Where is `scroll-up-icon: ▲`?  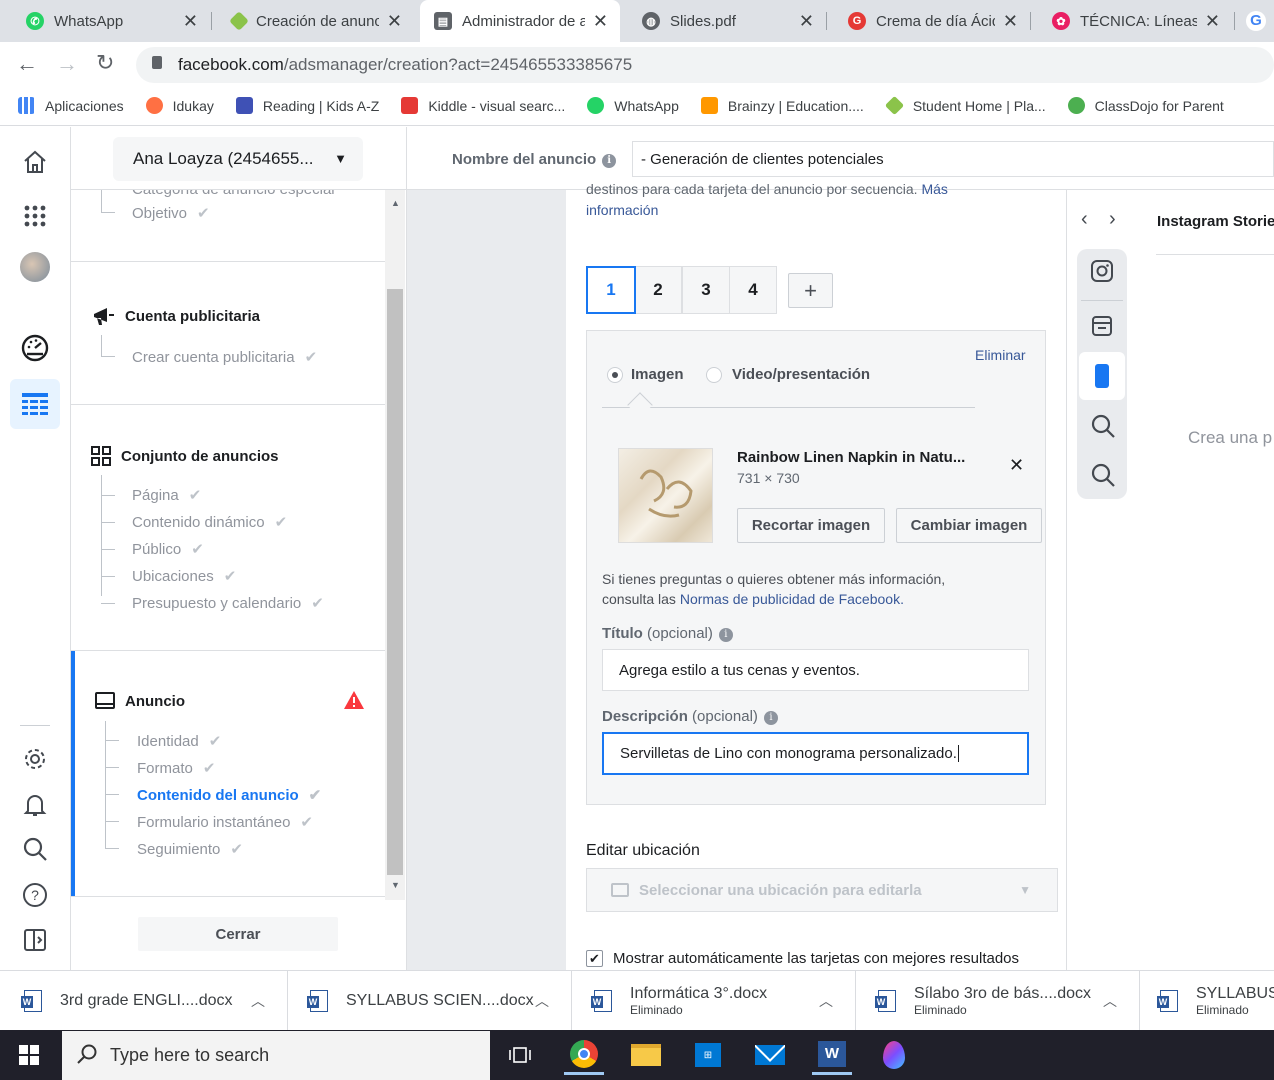 scroll-up-icon: ▲ is located at coordinates (395, 203).